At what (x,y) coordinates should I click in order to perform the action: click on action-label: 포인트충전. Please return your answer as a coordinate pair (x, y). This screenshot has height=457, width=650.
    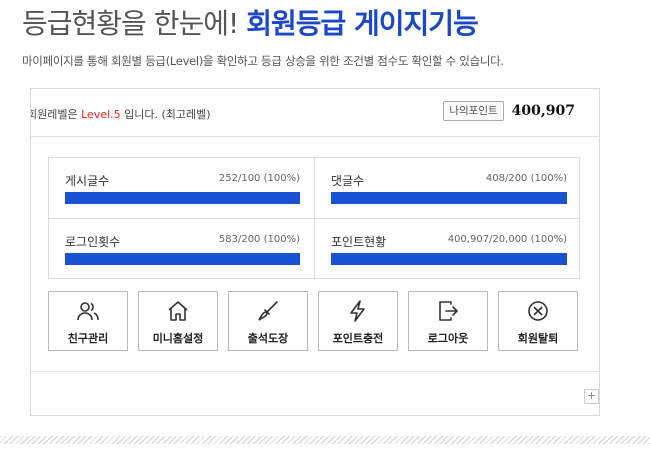
    Looking at the image, I should click on (358, 338).